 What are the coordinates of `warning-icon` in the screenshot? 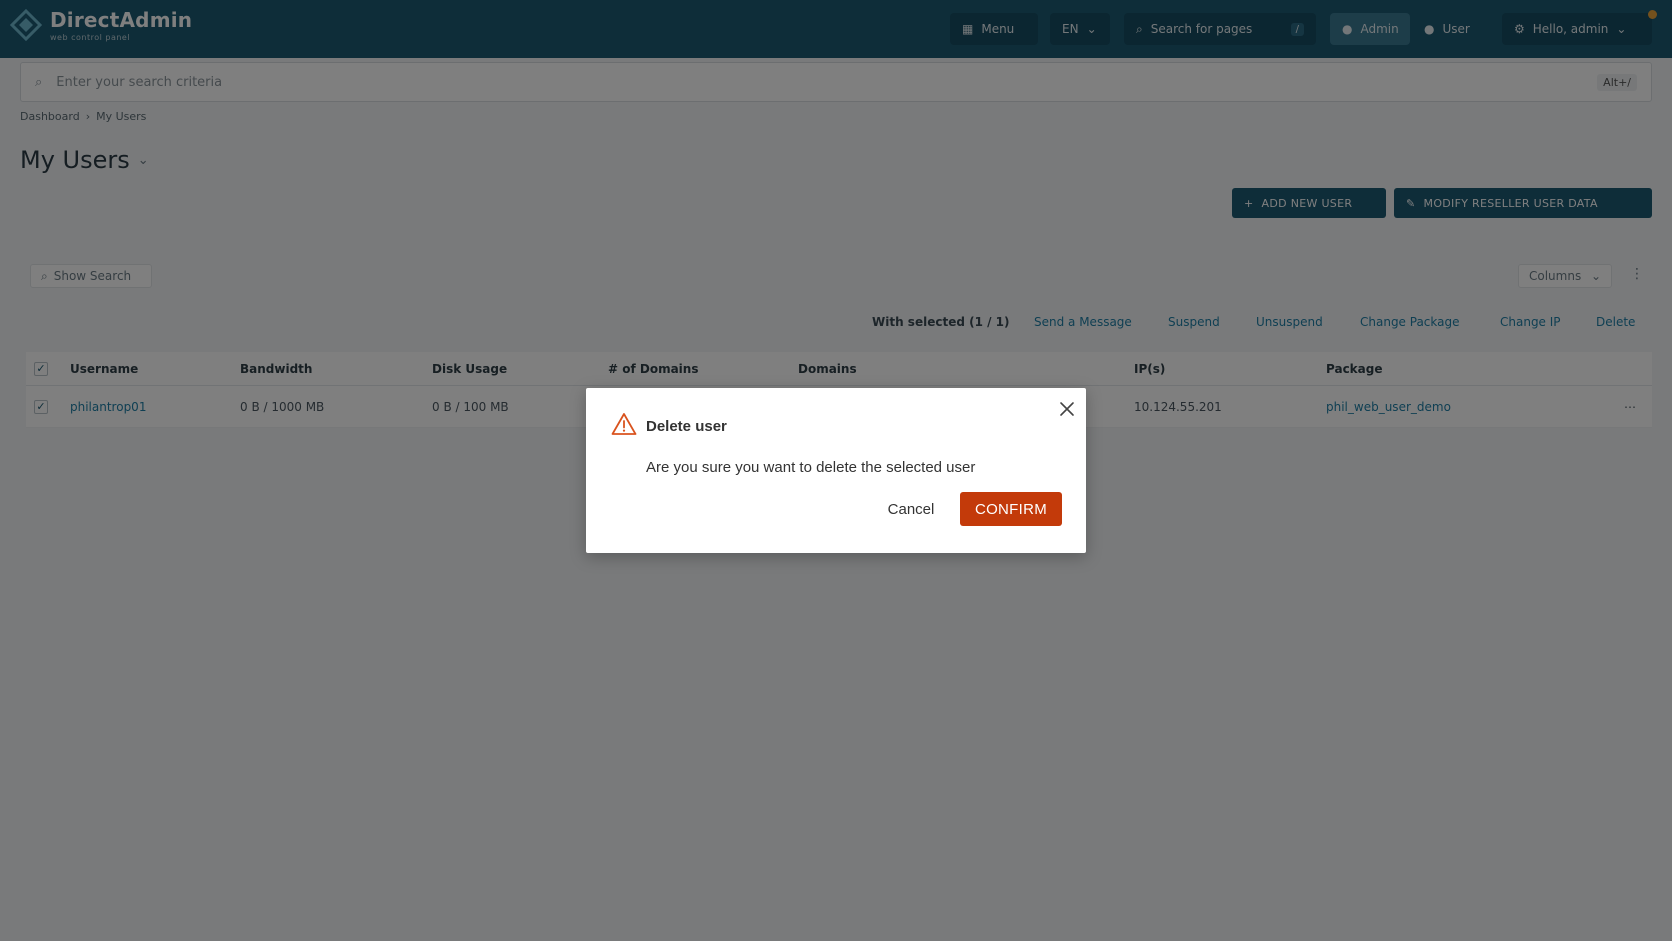 It's located at (624, 424).